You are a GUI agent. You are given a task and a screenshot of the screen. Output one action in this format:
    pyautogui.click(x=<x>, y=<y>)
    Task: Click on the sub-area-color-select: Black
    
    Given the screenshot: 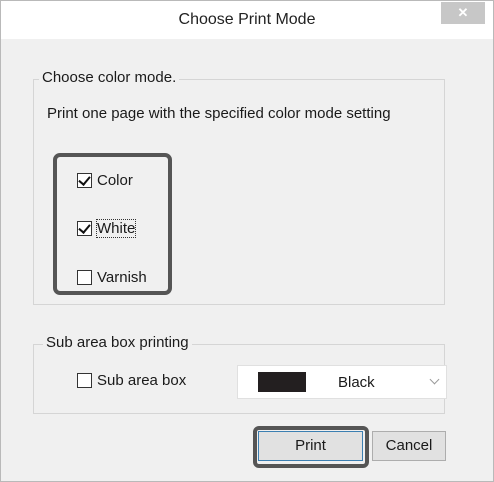 What is the action you would take?
    pyautogui.click(x=342, y=382)
    